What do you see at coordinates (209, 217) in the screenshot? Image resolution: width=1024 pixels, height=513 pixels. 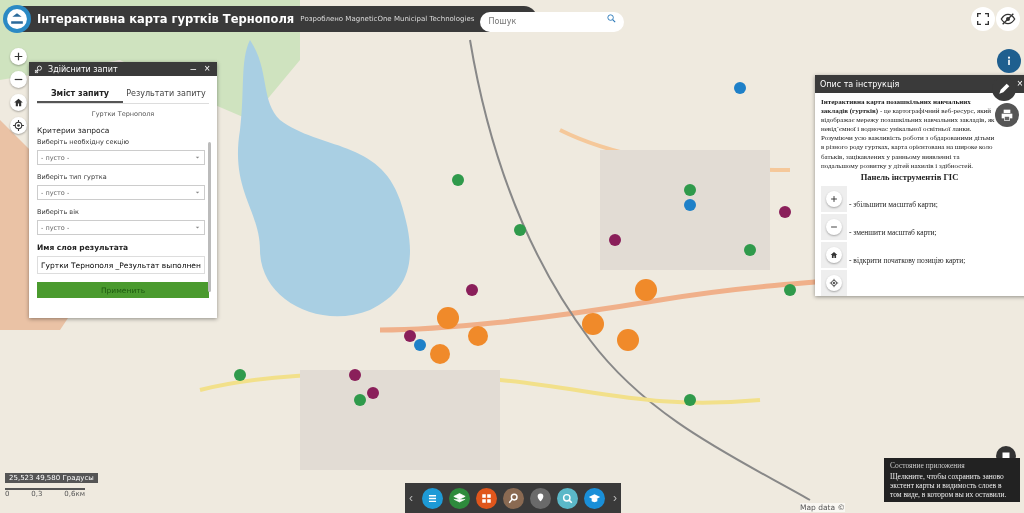 I see `scrollbar` at bounding box center [209, 217].